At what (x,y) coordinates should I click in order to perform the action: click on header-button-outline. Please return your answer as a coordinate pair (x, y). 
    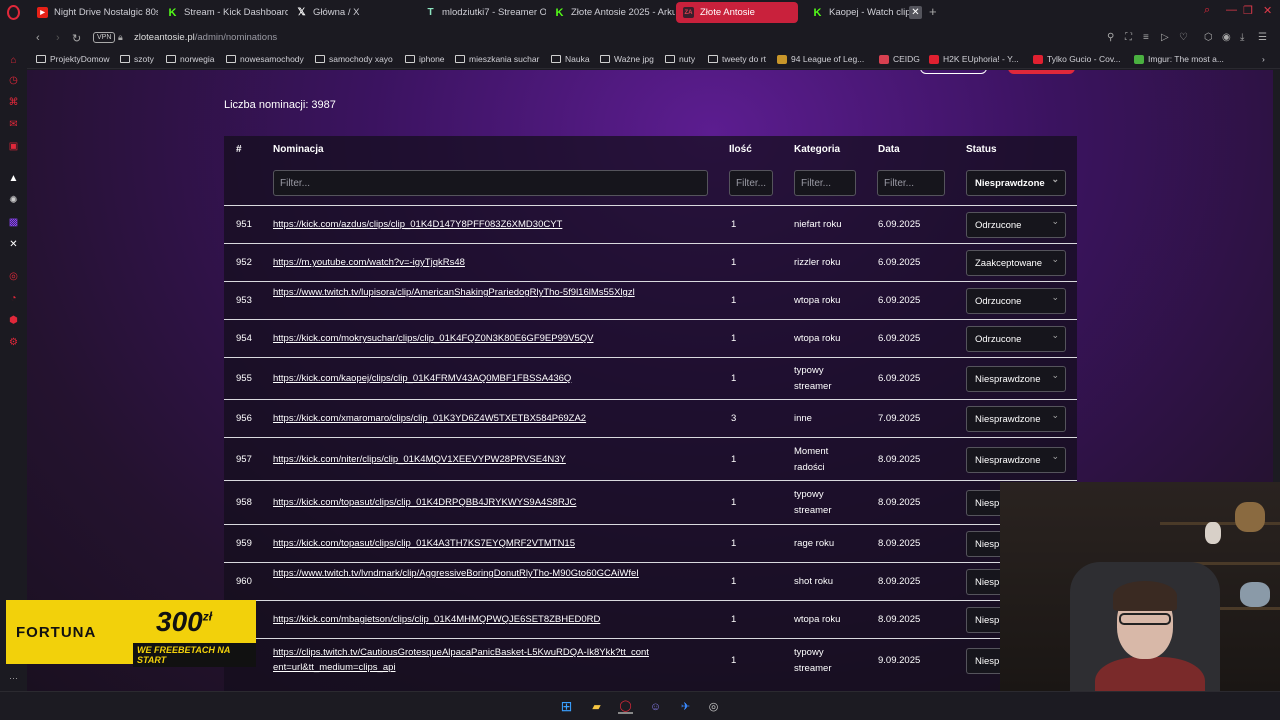
    Looking at the image, I should click on (953, 72).